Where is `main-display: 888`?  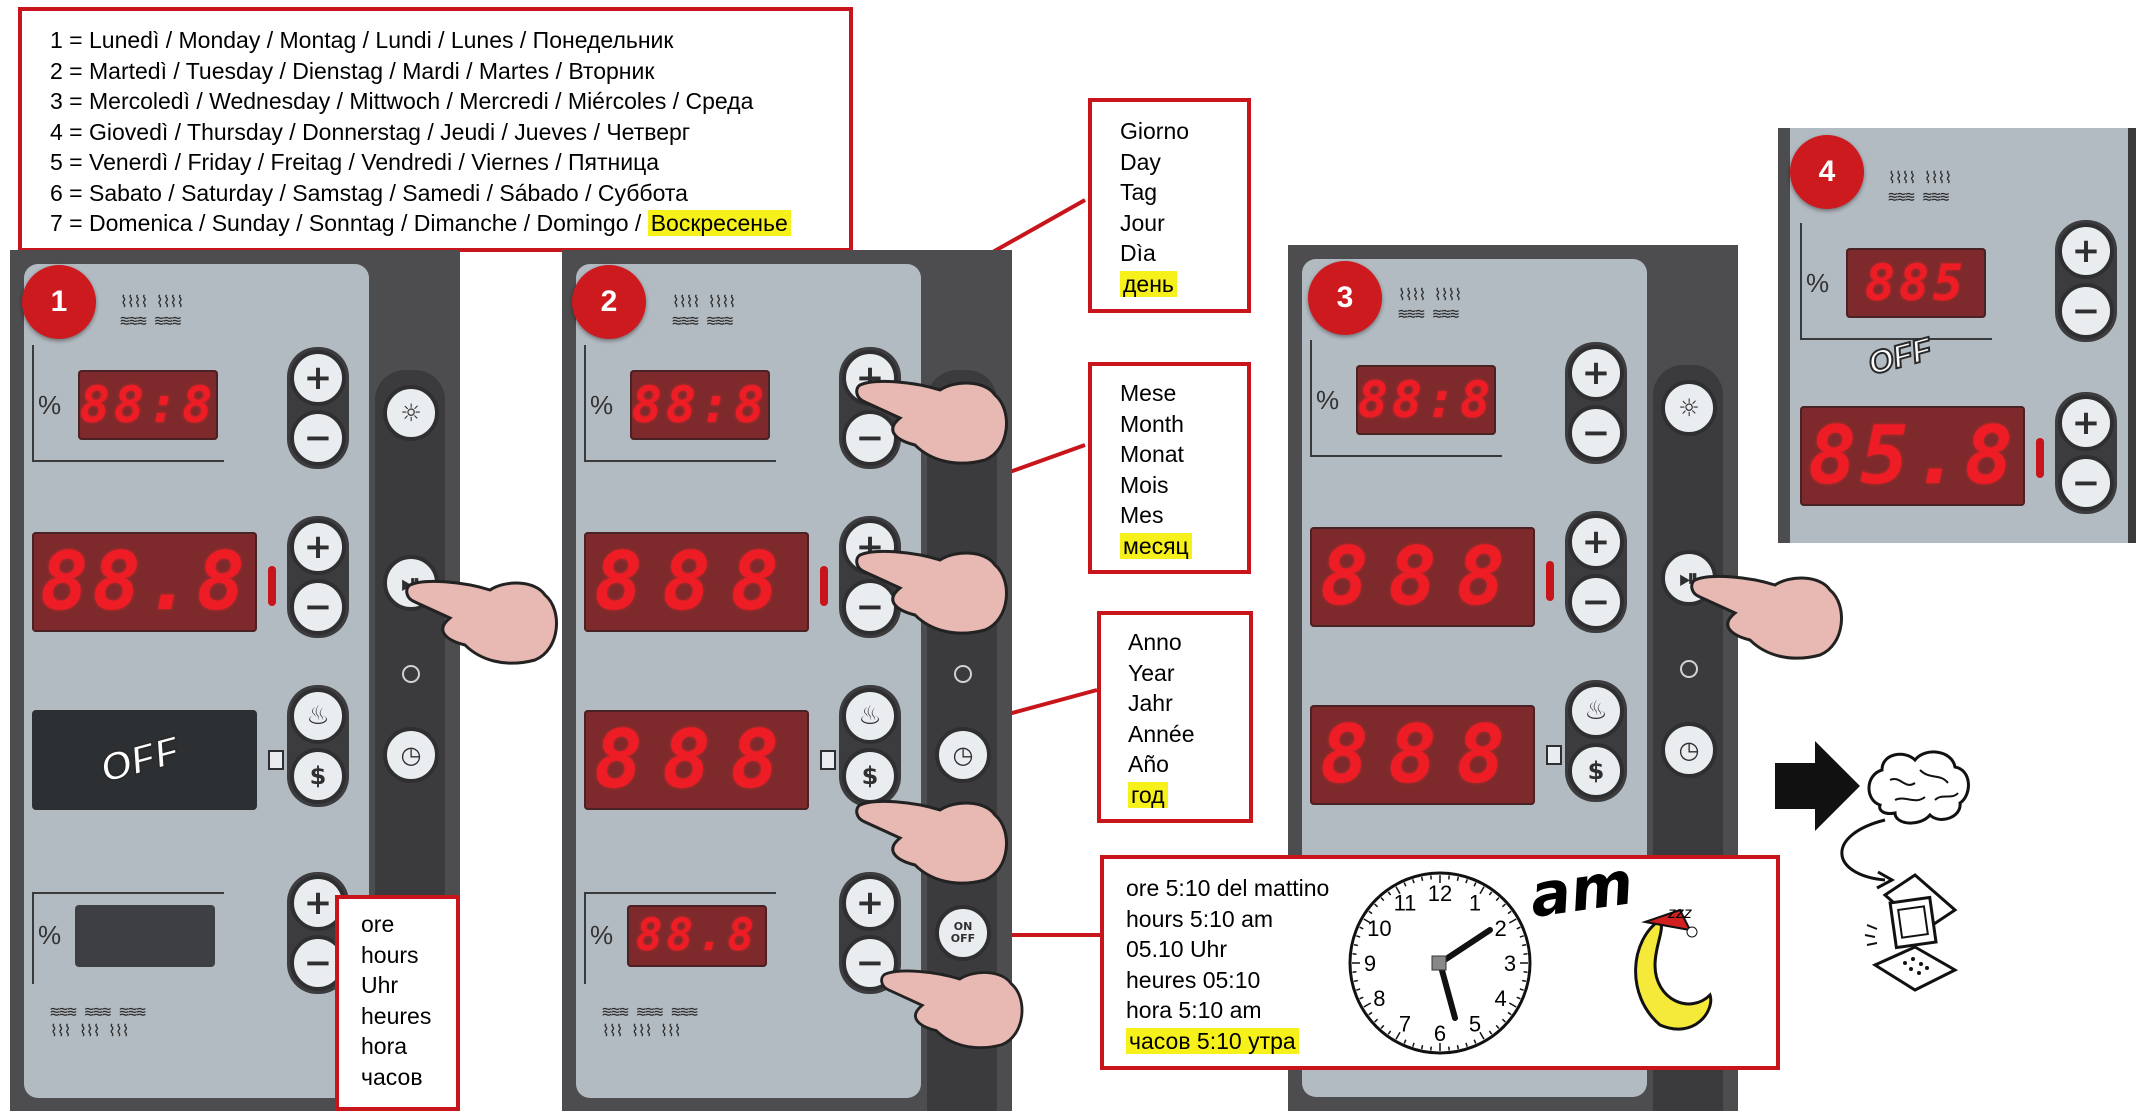
main-display: 888 is located at coordinates (1422, 577).